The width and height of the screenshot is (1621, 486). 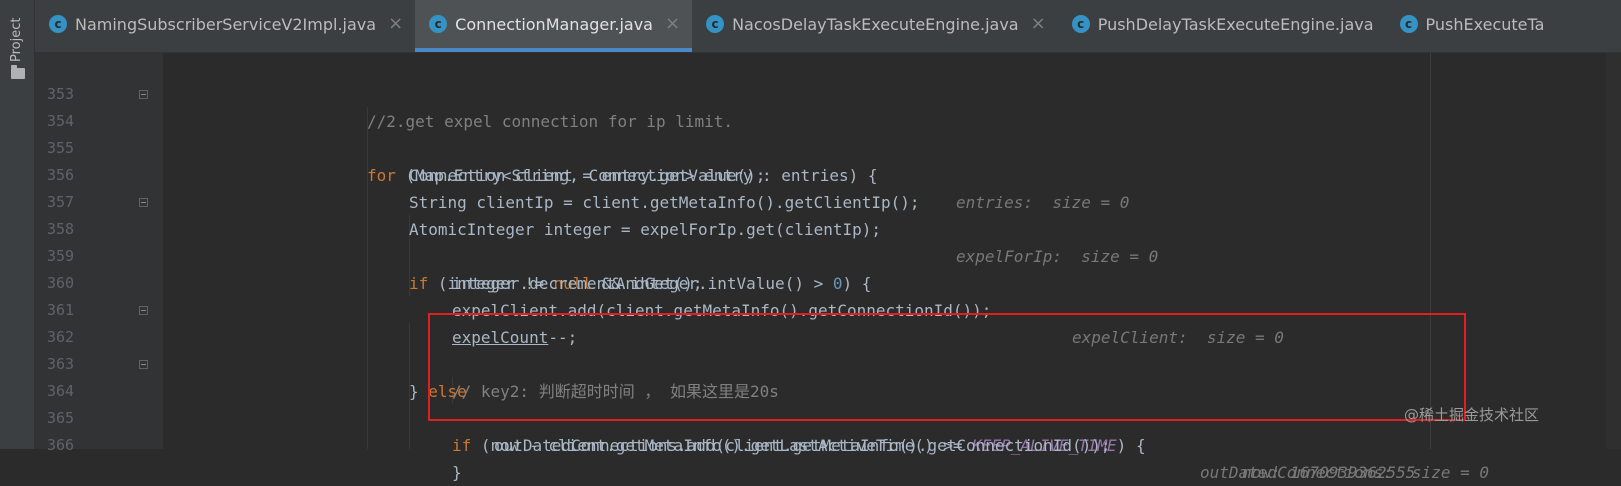 I want to click on tab-label: PushExecuteTa, so click(x=1485, y=24).